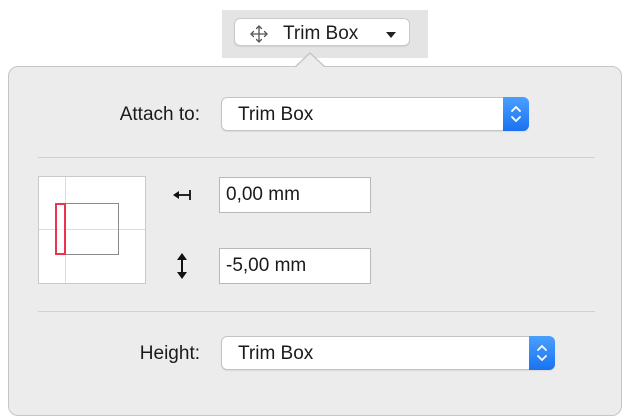 The width and height of the screenshot is (630, 416). I want to click on vertical-offset-icon, so click(182, 268).